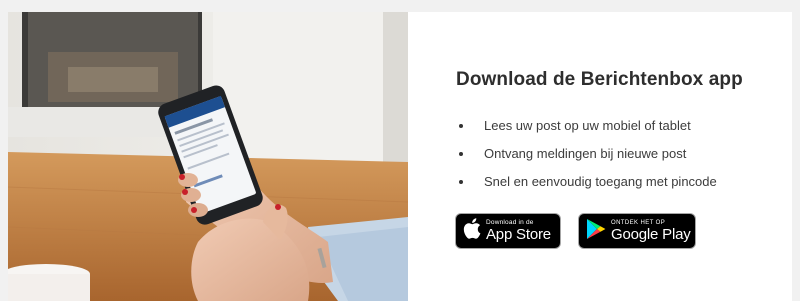  I want to click on google-play-badge-label: Google Play, so click(651, 234).